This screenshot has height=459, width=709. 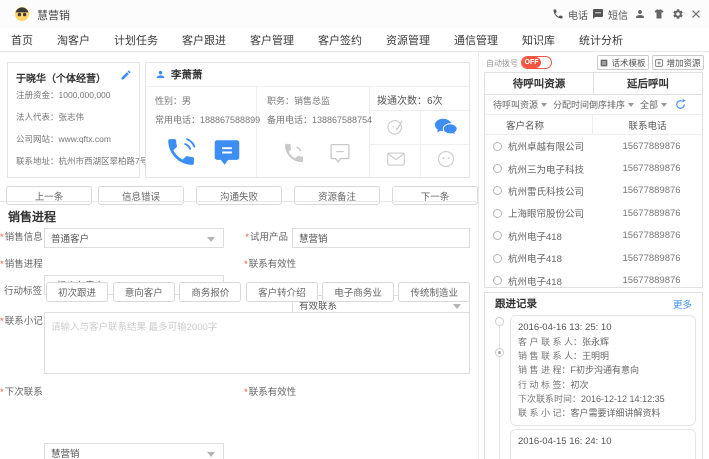 What do you see at coordinates (266, 237) in the screenshot?
I see `trial-product-label: *试用产品` at bounding box center [266, 237].